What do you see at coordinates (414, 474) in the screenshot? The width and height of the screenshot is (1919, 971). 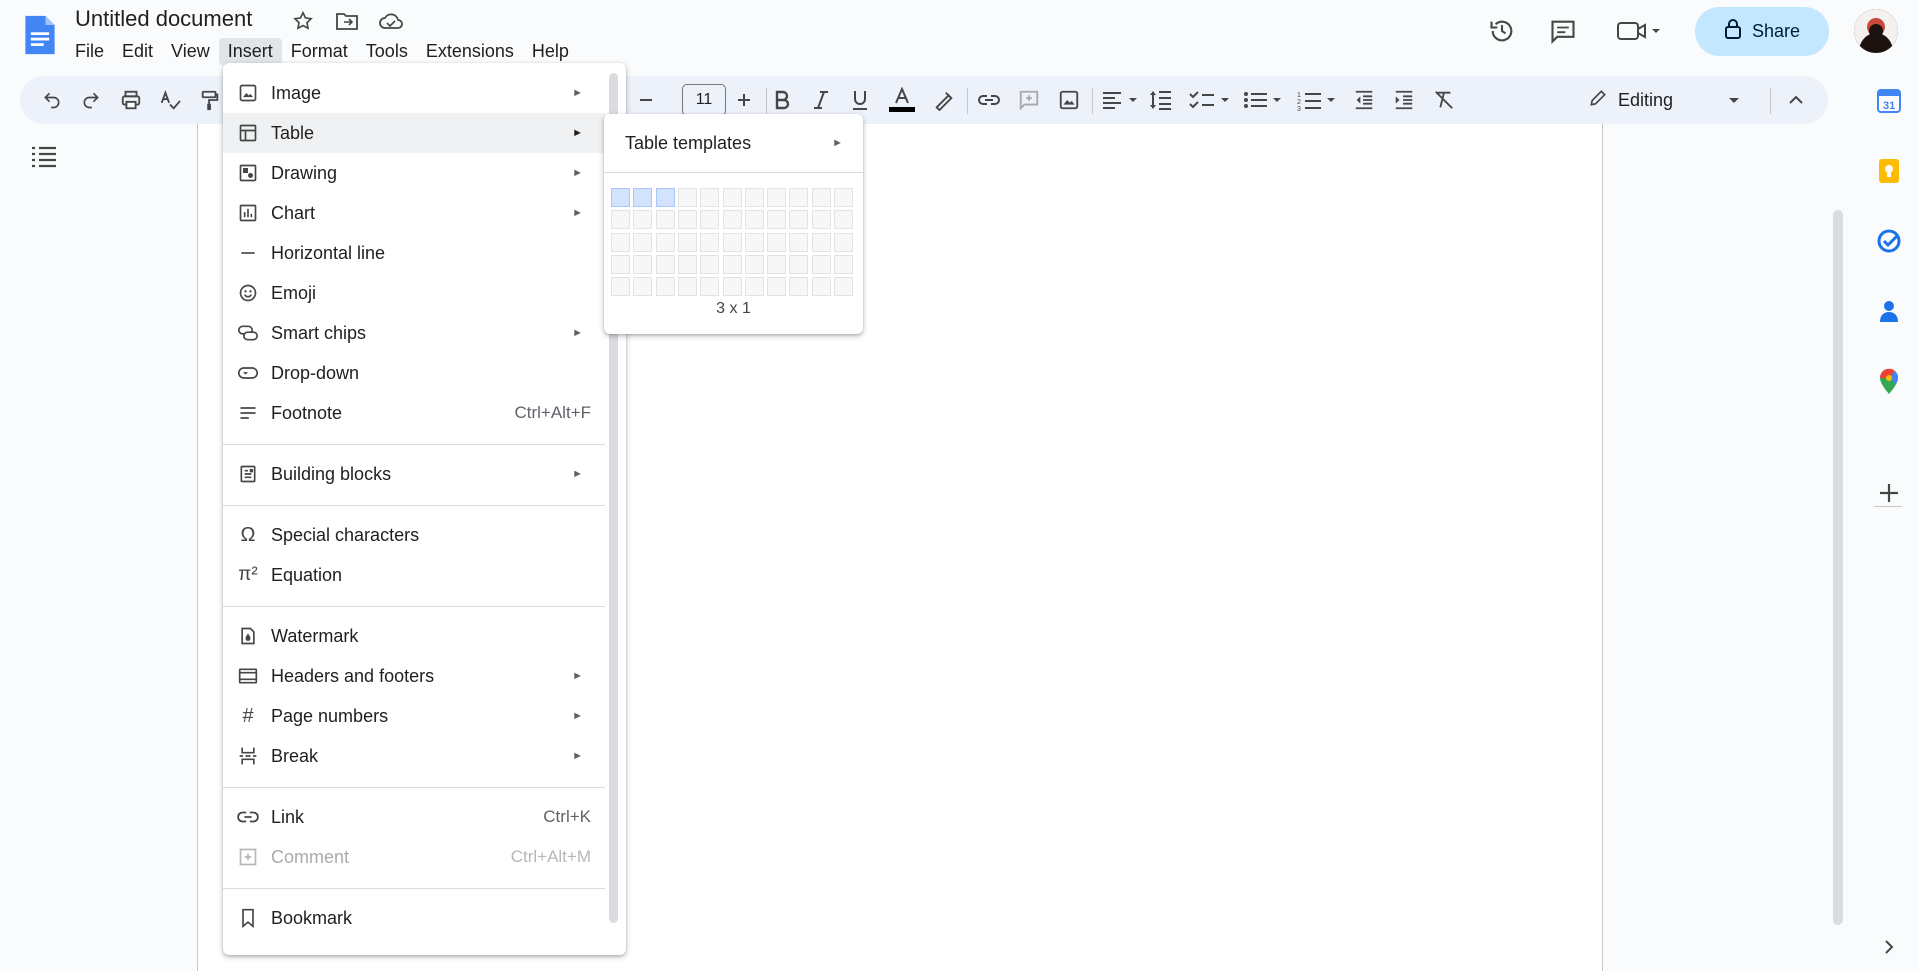 I see `menu-item-building-blocks: Building blocks ►` at bounding box center [414, 474].